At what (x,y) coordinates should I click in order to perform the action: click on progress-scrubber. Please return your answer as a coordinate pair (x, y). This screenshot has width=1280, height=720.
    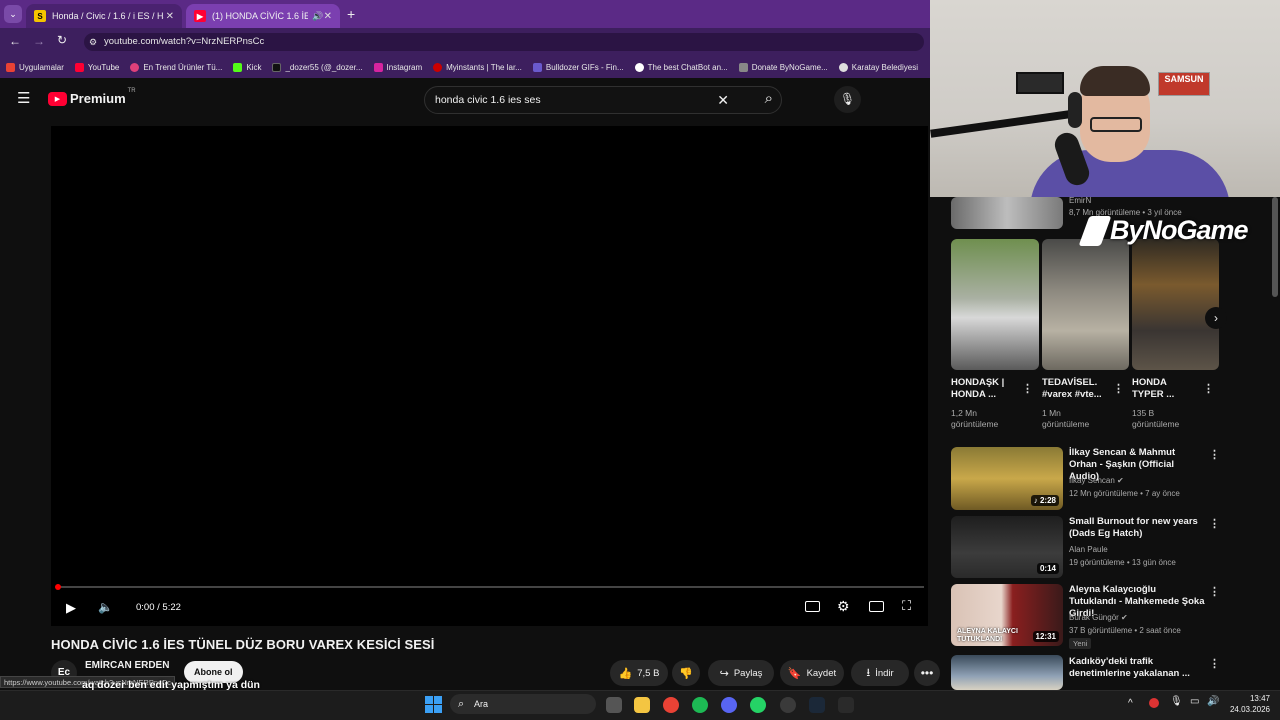
    Looking at the image, I should click on (58, 587).